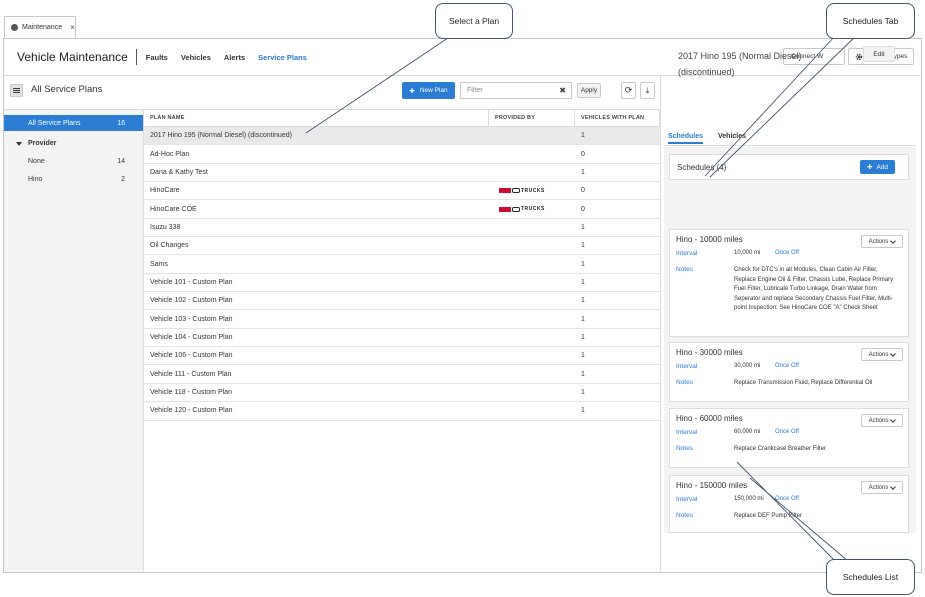 The image size is (925, 597). What do you see at coordinates (686, 138) in the screenshot?
I see `tab-schedules: Schedules` at bounding box center [686, 138].